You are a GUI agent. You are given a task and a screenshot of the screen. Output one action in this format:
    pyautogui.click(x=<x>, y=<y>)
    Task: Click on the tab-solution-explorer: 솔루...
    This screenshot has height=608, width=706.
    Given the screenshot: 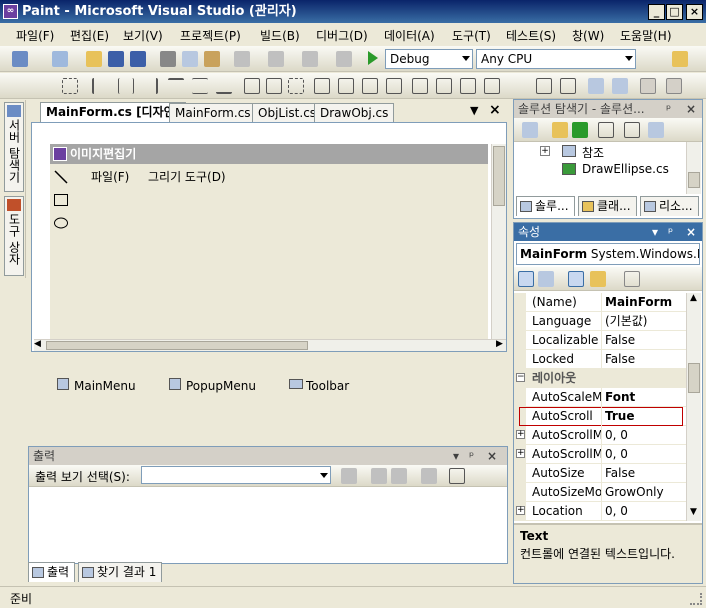 What is the action you would take?
    pyautogui.click(x=545, y=206)
    